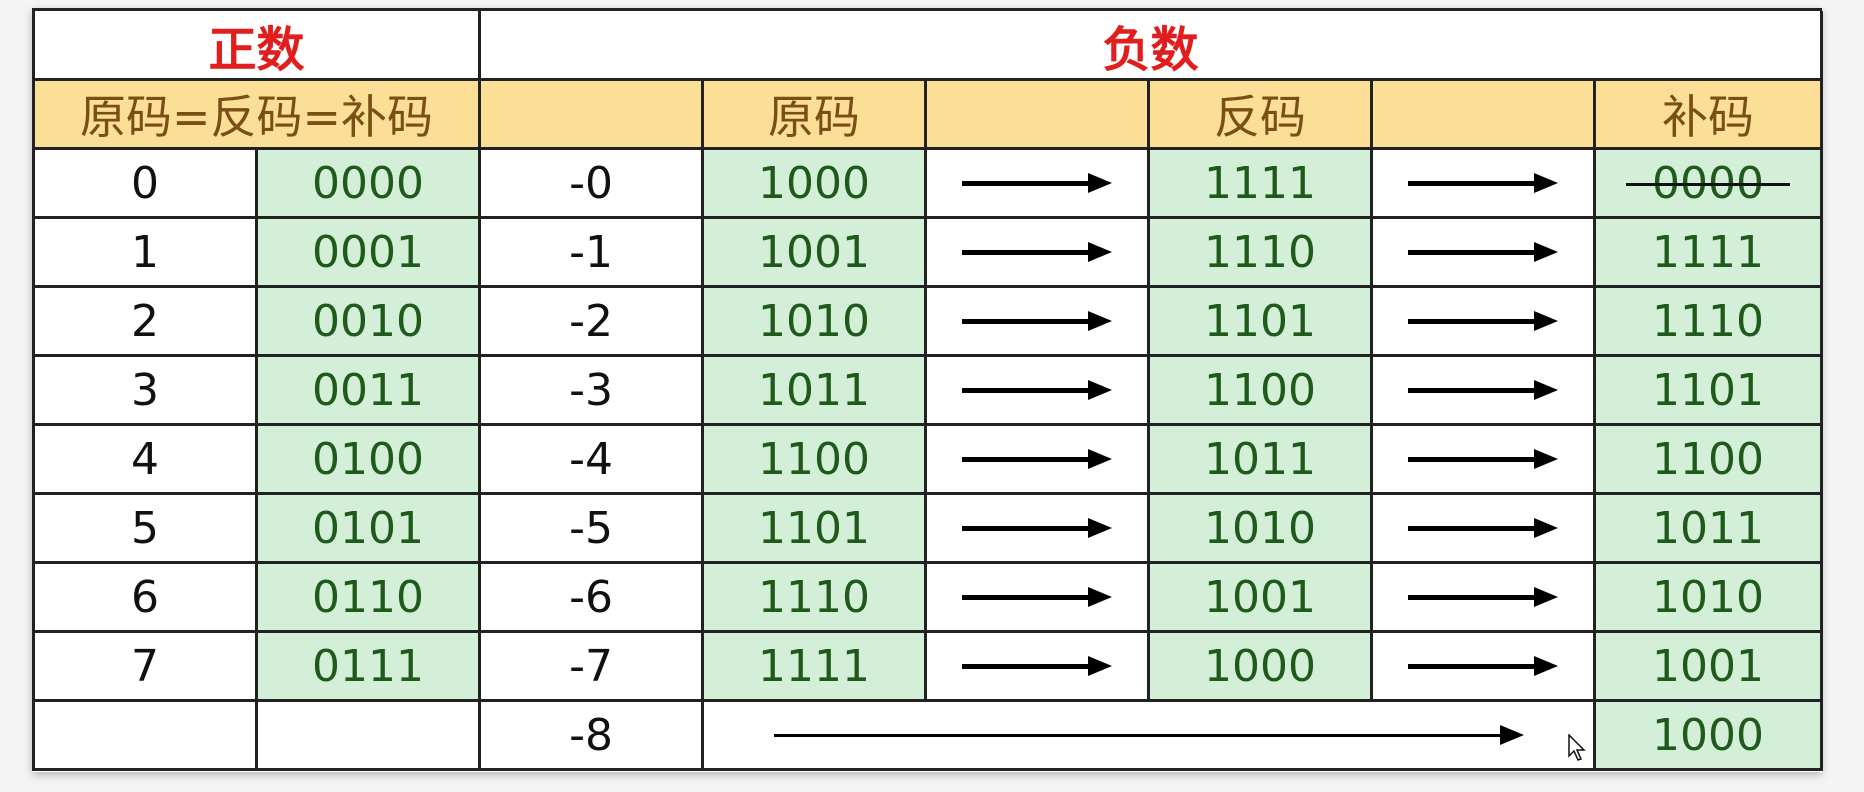  Describe the element at coordinates (815, 253) in the screenshot. I see `original-code: 1001` at that location.